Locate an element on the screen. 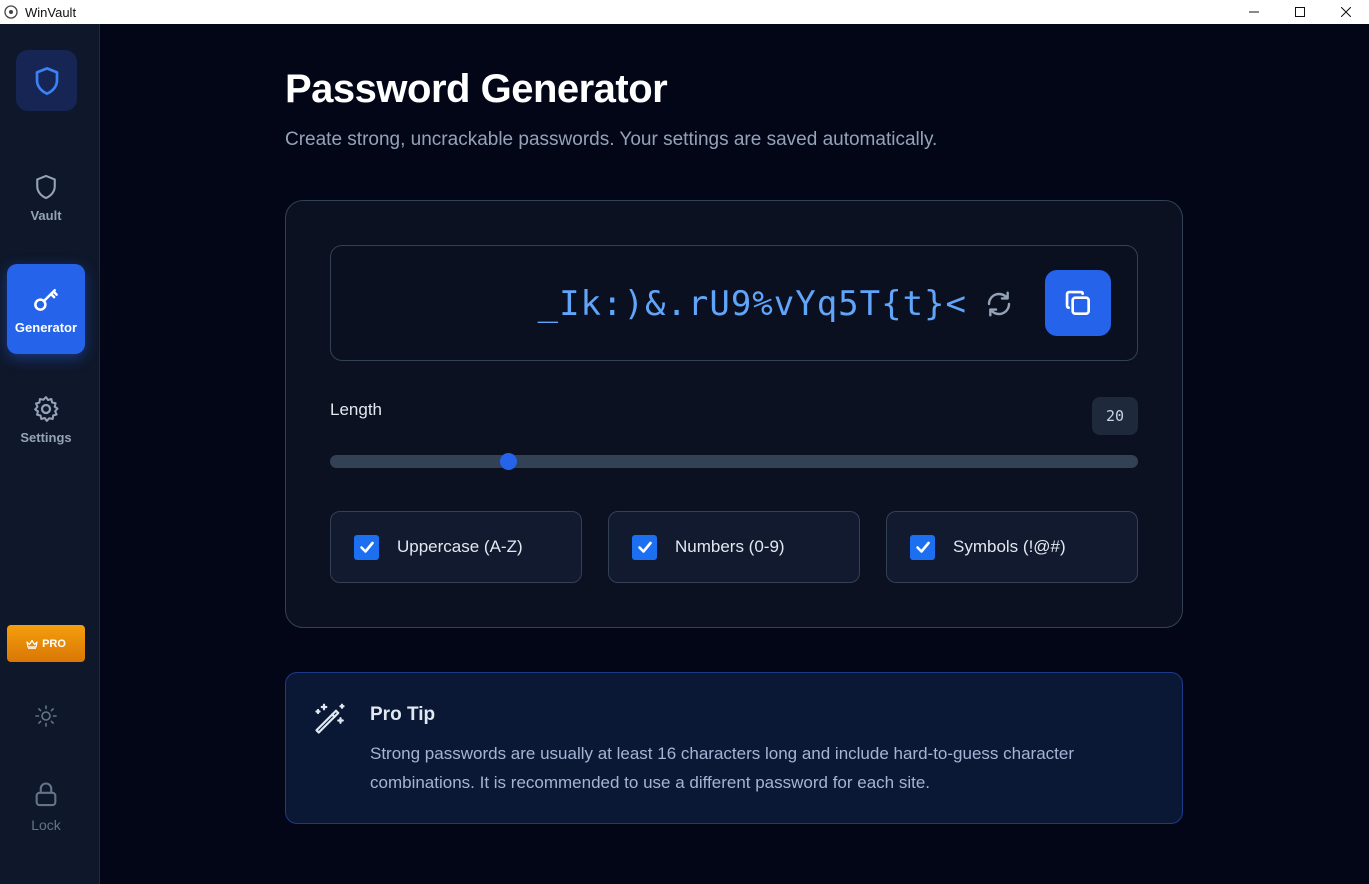  length-slider is located at coordinates (734, 461).